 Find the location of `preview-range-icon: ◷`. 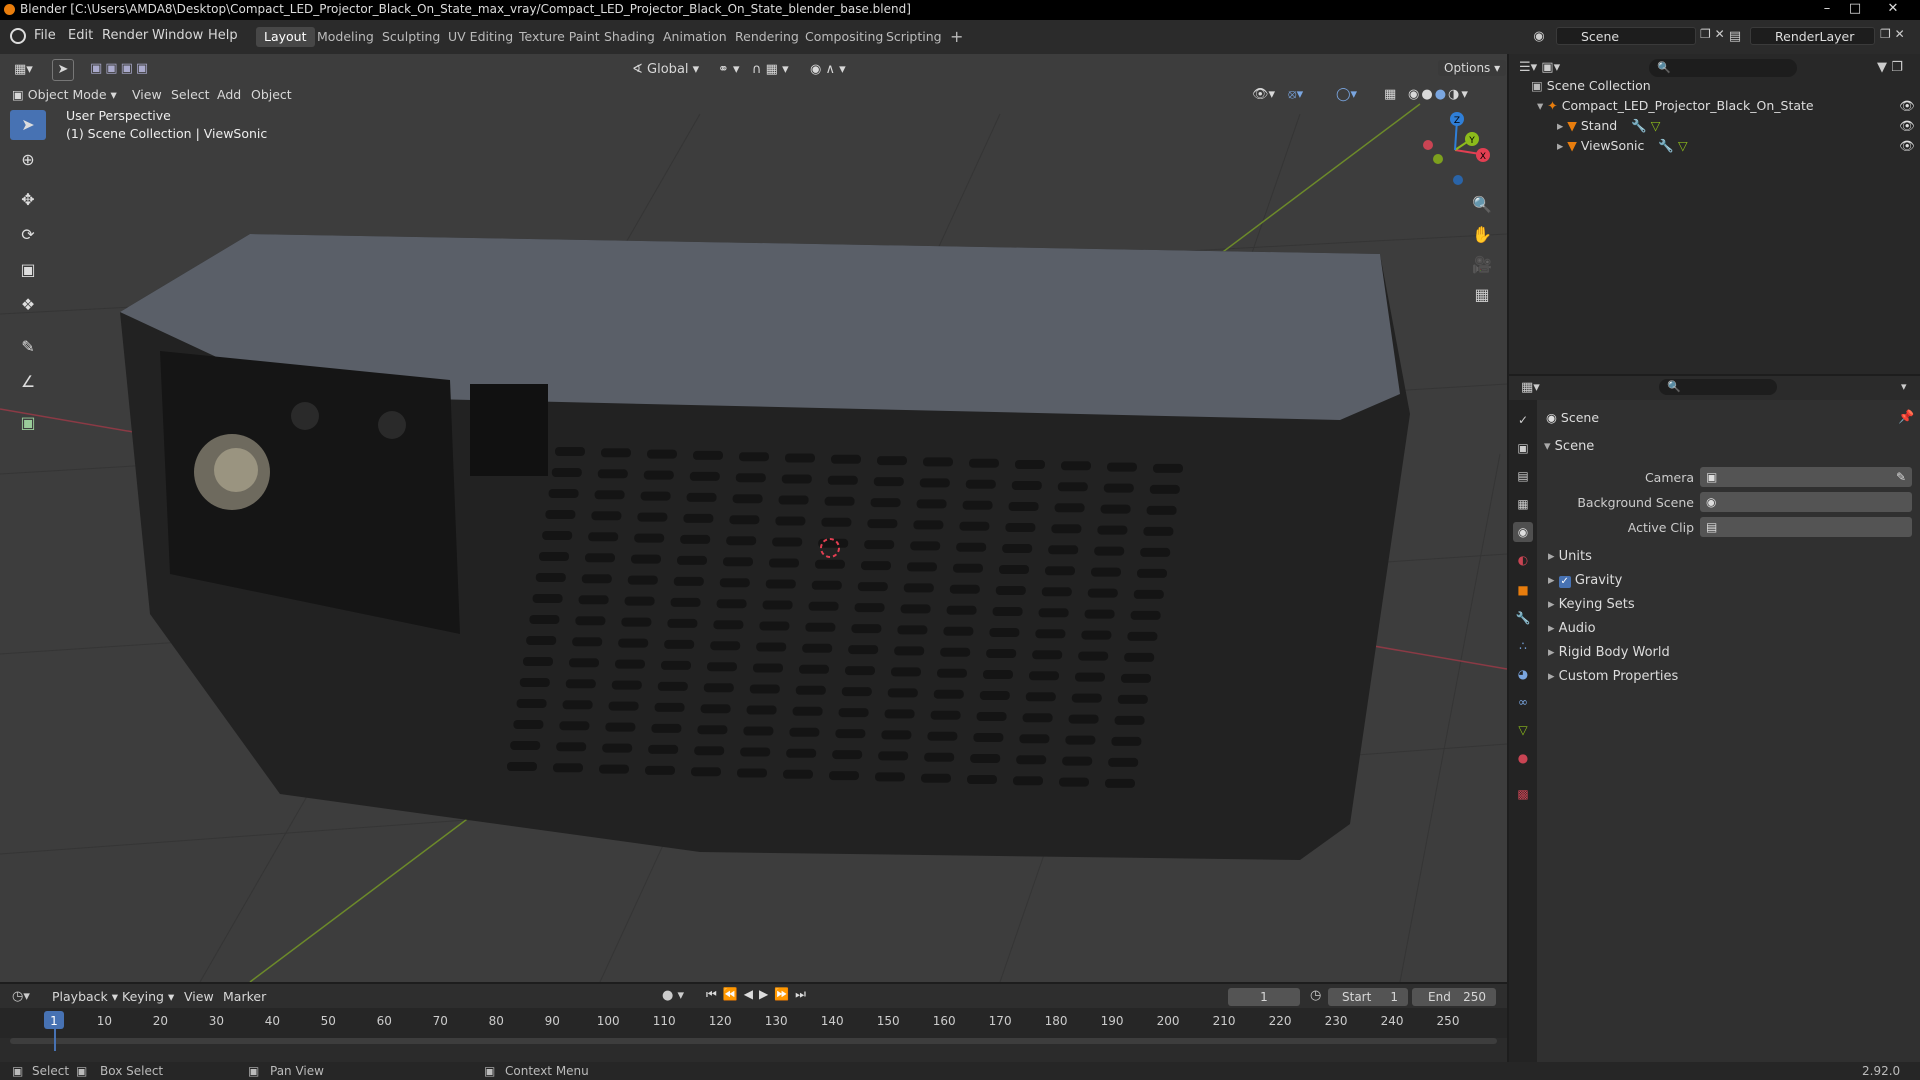

preview-range-icon: ◷ is located at coordinates (1315, 995).